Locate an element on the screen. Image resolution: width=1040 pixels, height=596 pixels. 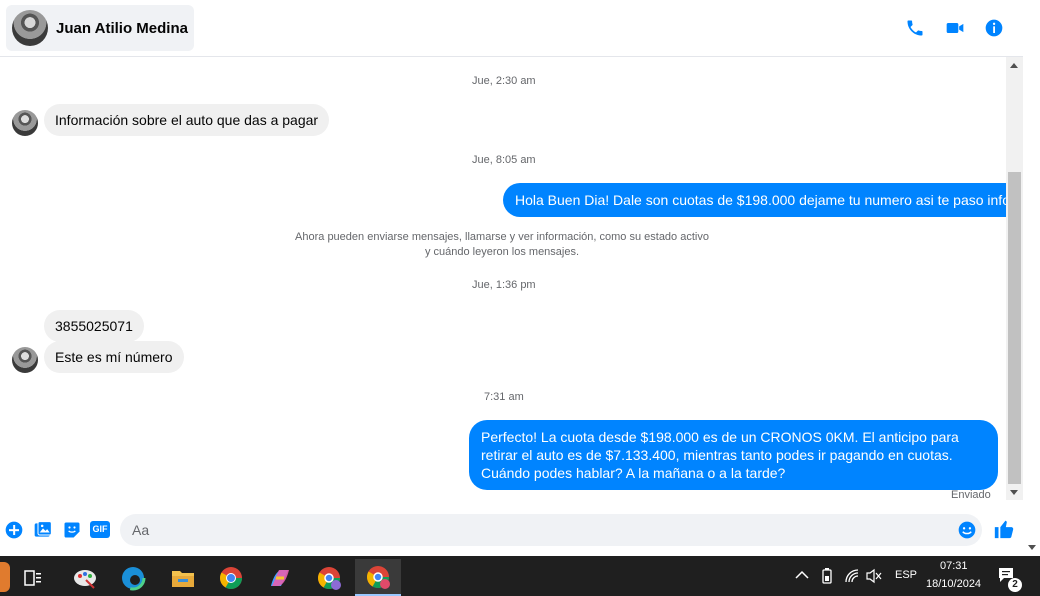
scroll-up-arrow-icon is located at coordinates (1014, 65).